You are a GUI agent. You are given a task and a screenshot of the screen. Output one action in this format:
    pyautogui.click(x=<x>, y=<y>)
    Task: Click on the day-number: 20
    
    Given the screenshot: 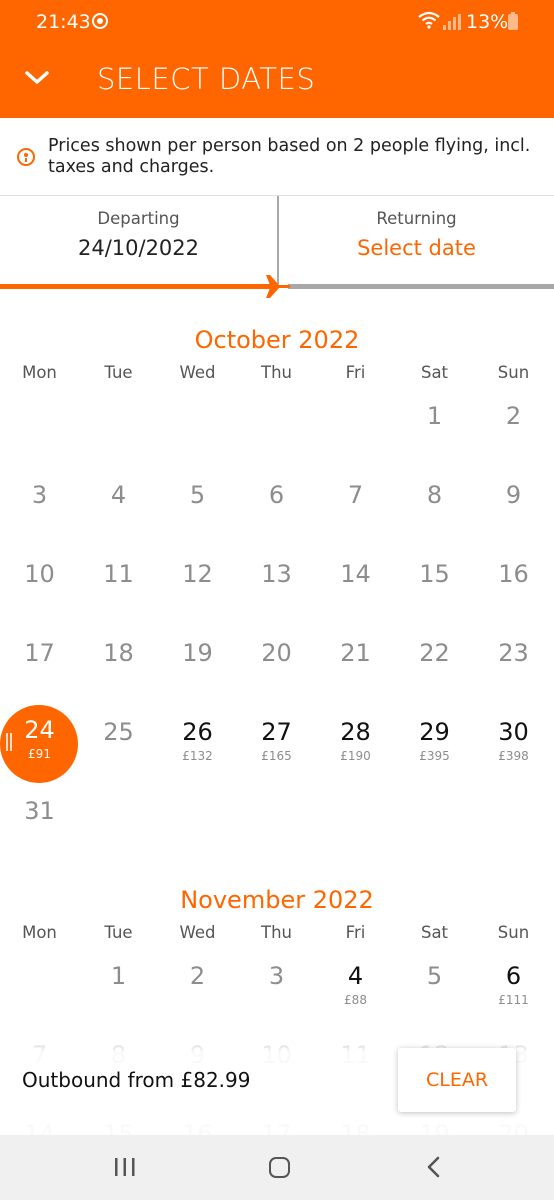 What is the action you would take?
    pyautogui.click(x=276, y=653)
    